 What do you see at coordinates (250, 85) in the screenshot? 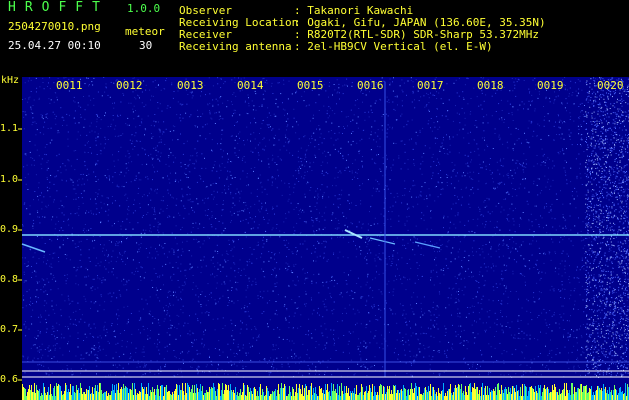
I see `x-tick-label: 0014` at bounding box center [250, 85].